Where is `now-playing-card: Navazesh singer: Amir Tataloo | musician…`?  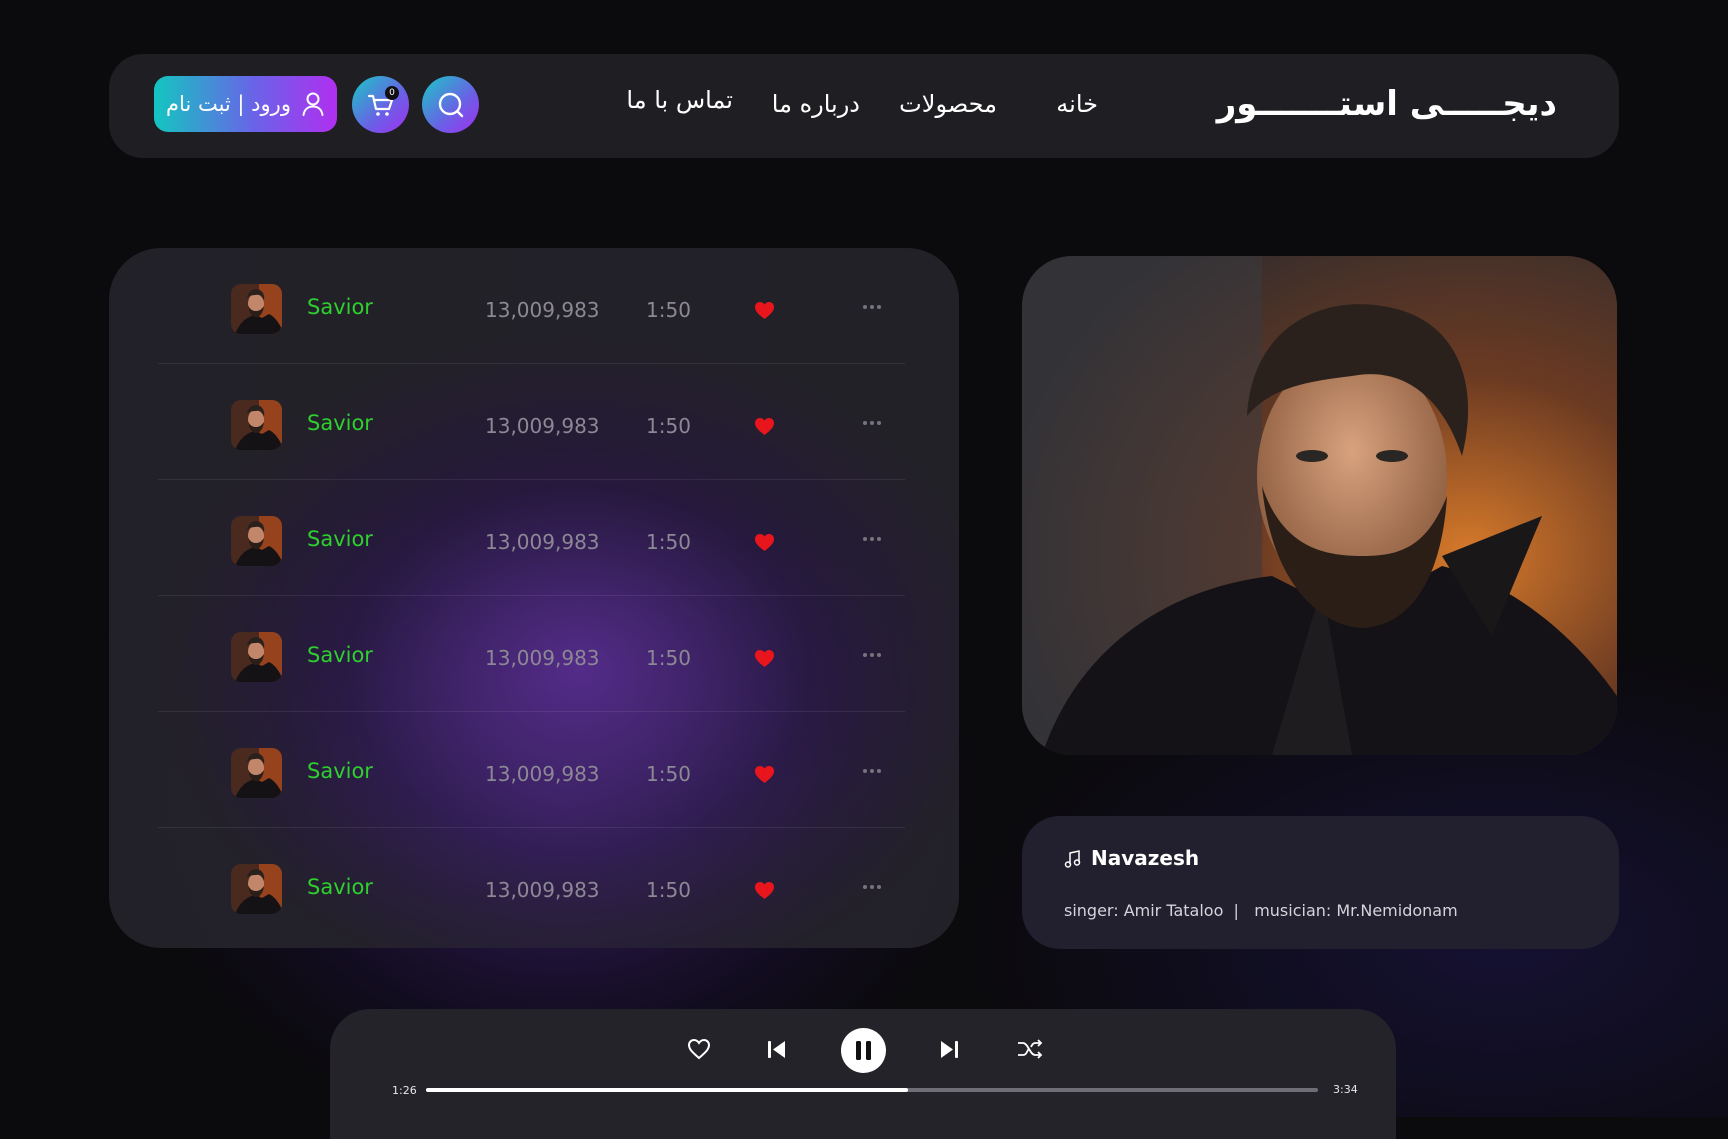 now-playing-card: Navazesh singer: Amir Tataloo | musician… is located at coordinates (1320, 882).